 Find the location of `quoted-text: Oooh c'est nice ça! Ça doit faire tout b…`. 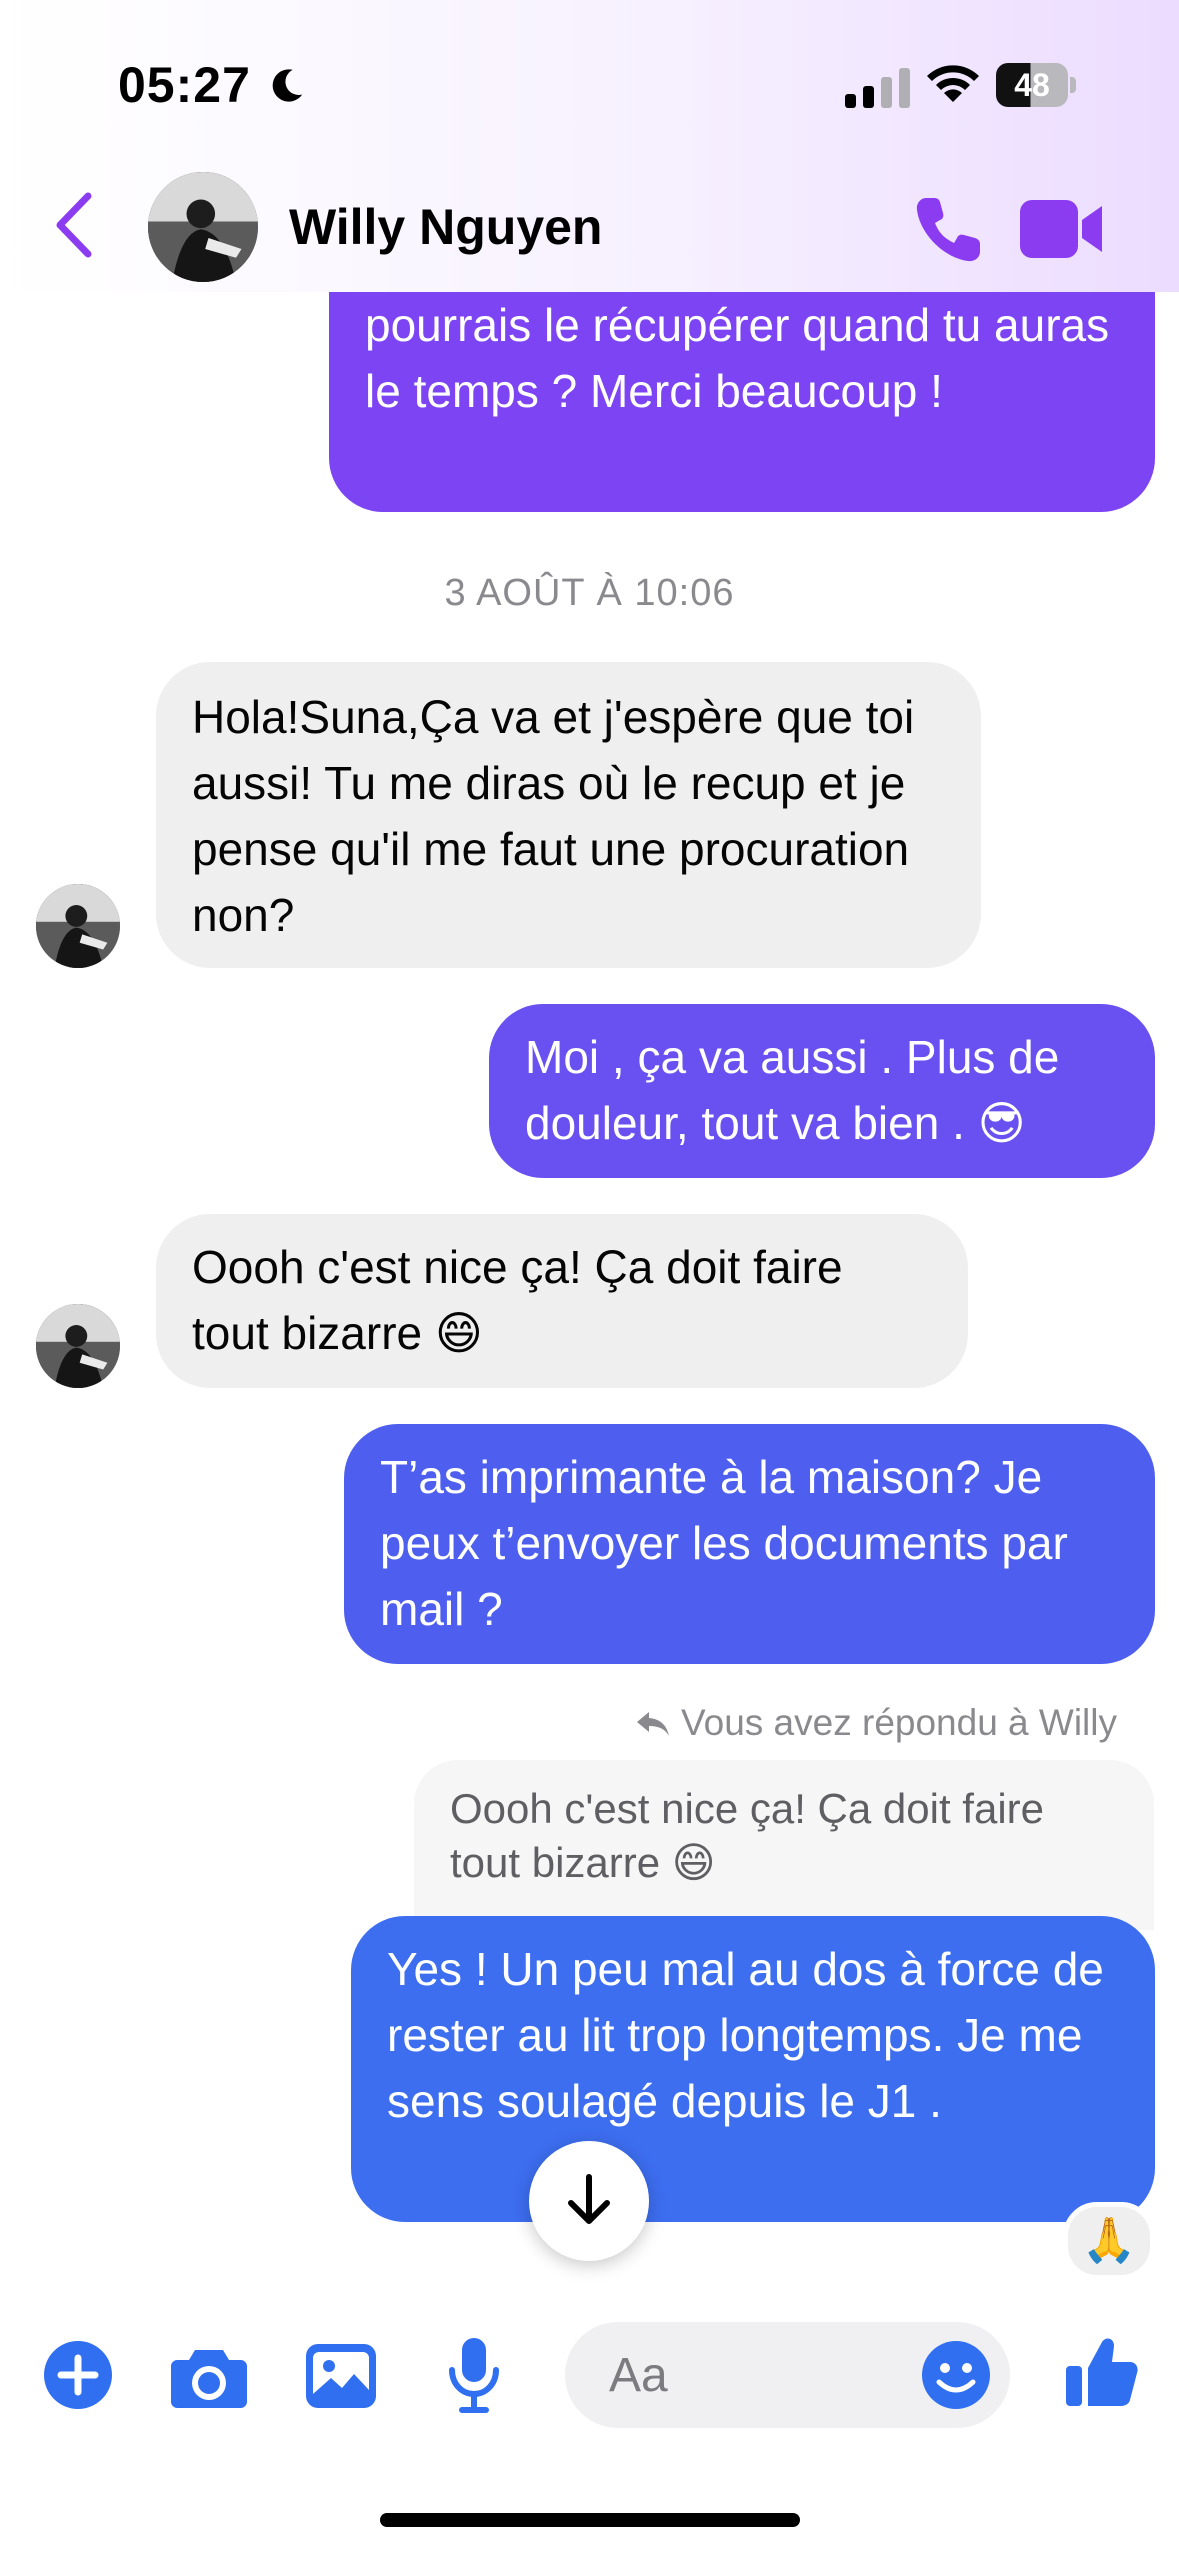

quoted-text: Oooh c'est nice ça! Ça doit faire tout b… is located at coordinates (747, 1835).